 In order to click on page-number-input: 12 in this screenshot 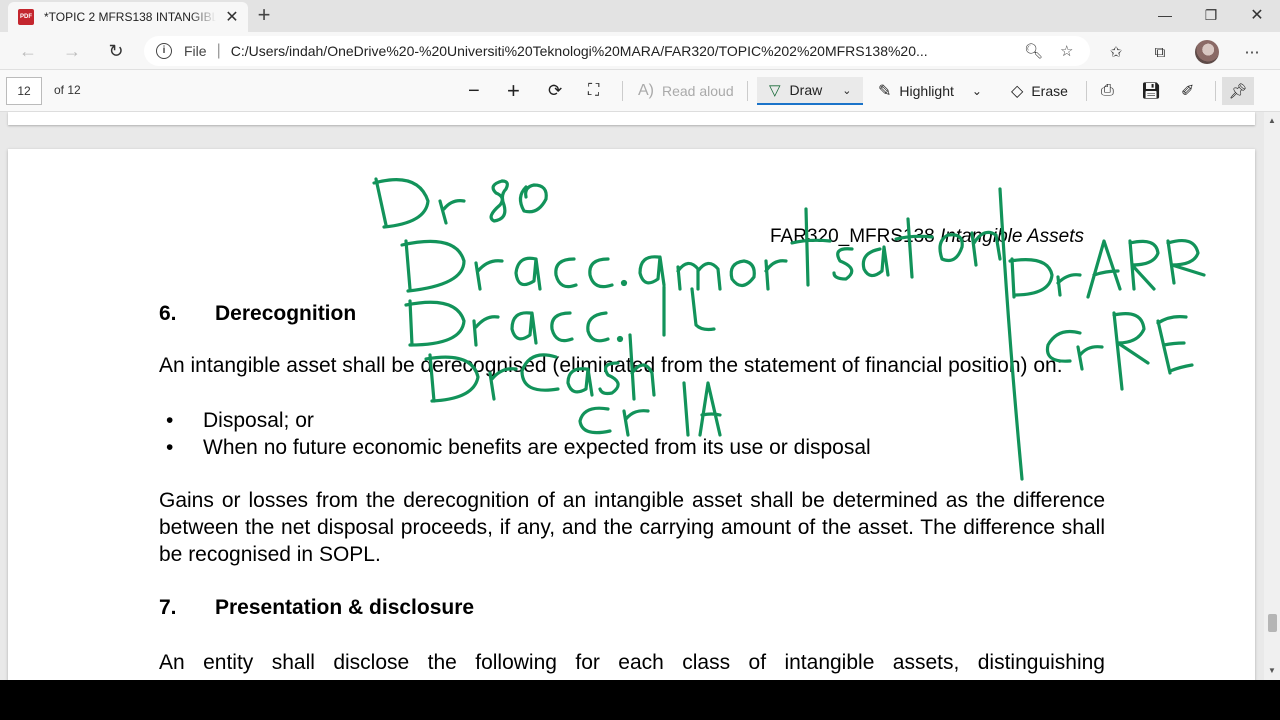, I will do `click(24, 91)`.